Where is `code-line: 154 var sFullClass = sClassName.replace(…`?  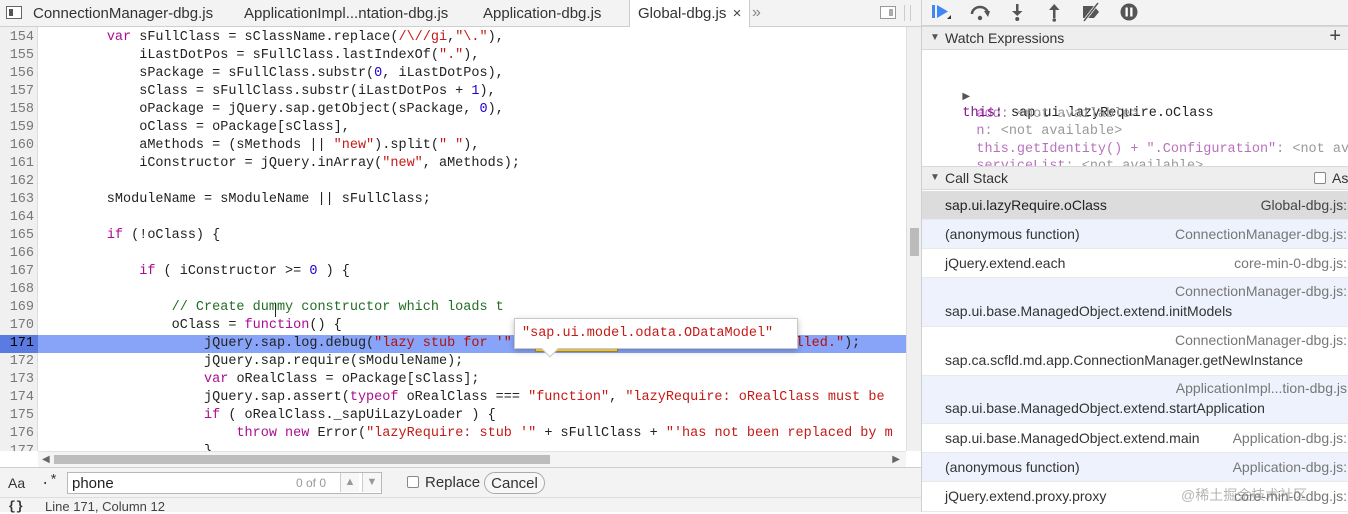 code-line: 154 var sFullClass = sClassName.replace(… is located at coordinates (453, 38).